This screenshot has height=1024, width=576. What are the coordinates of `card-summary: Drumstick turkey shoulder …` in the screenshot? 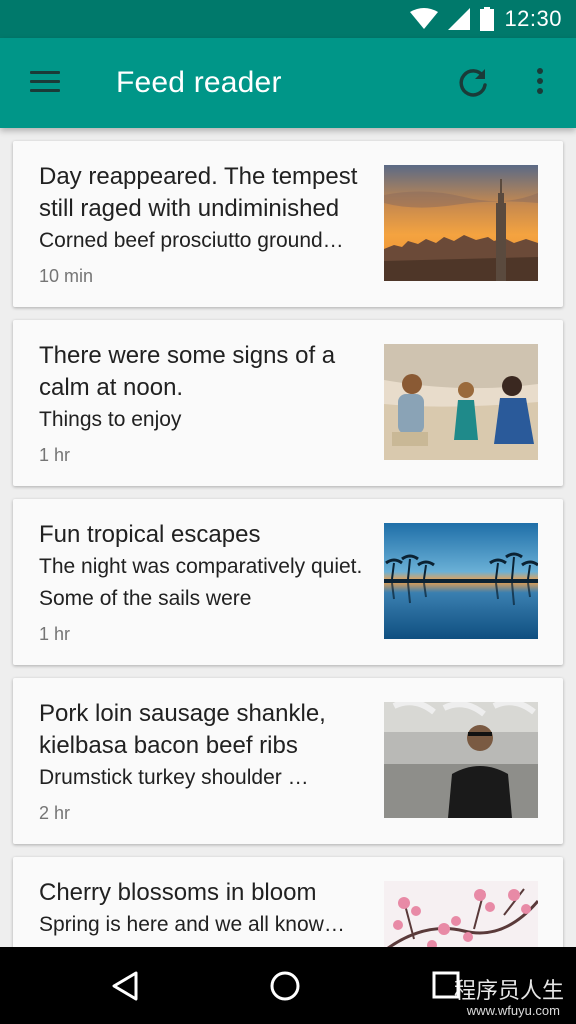 It's located at (174, 777).